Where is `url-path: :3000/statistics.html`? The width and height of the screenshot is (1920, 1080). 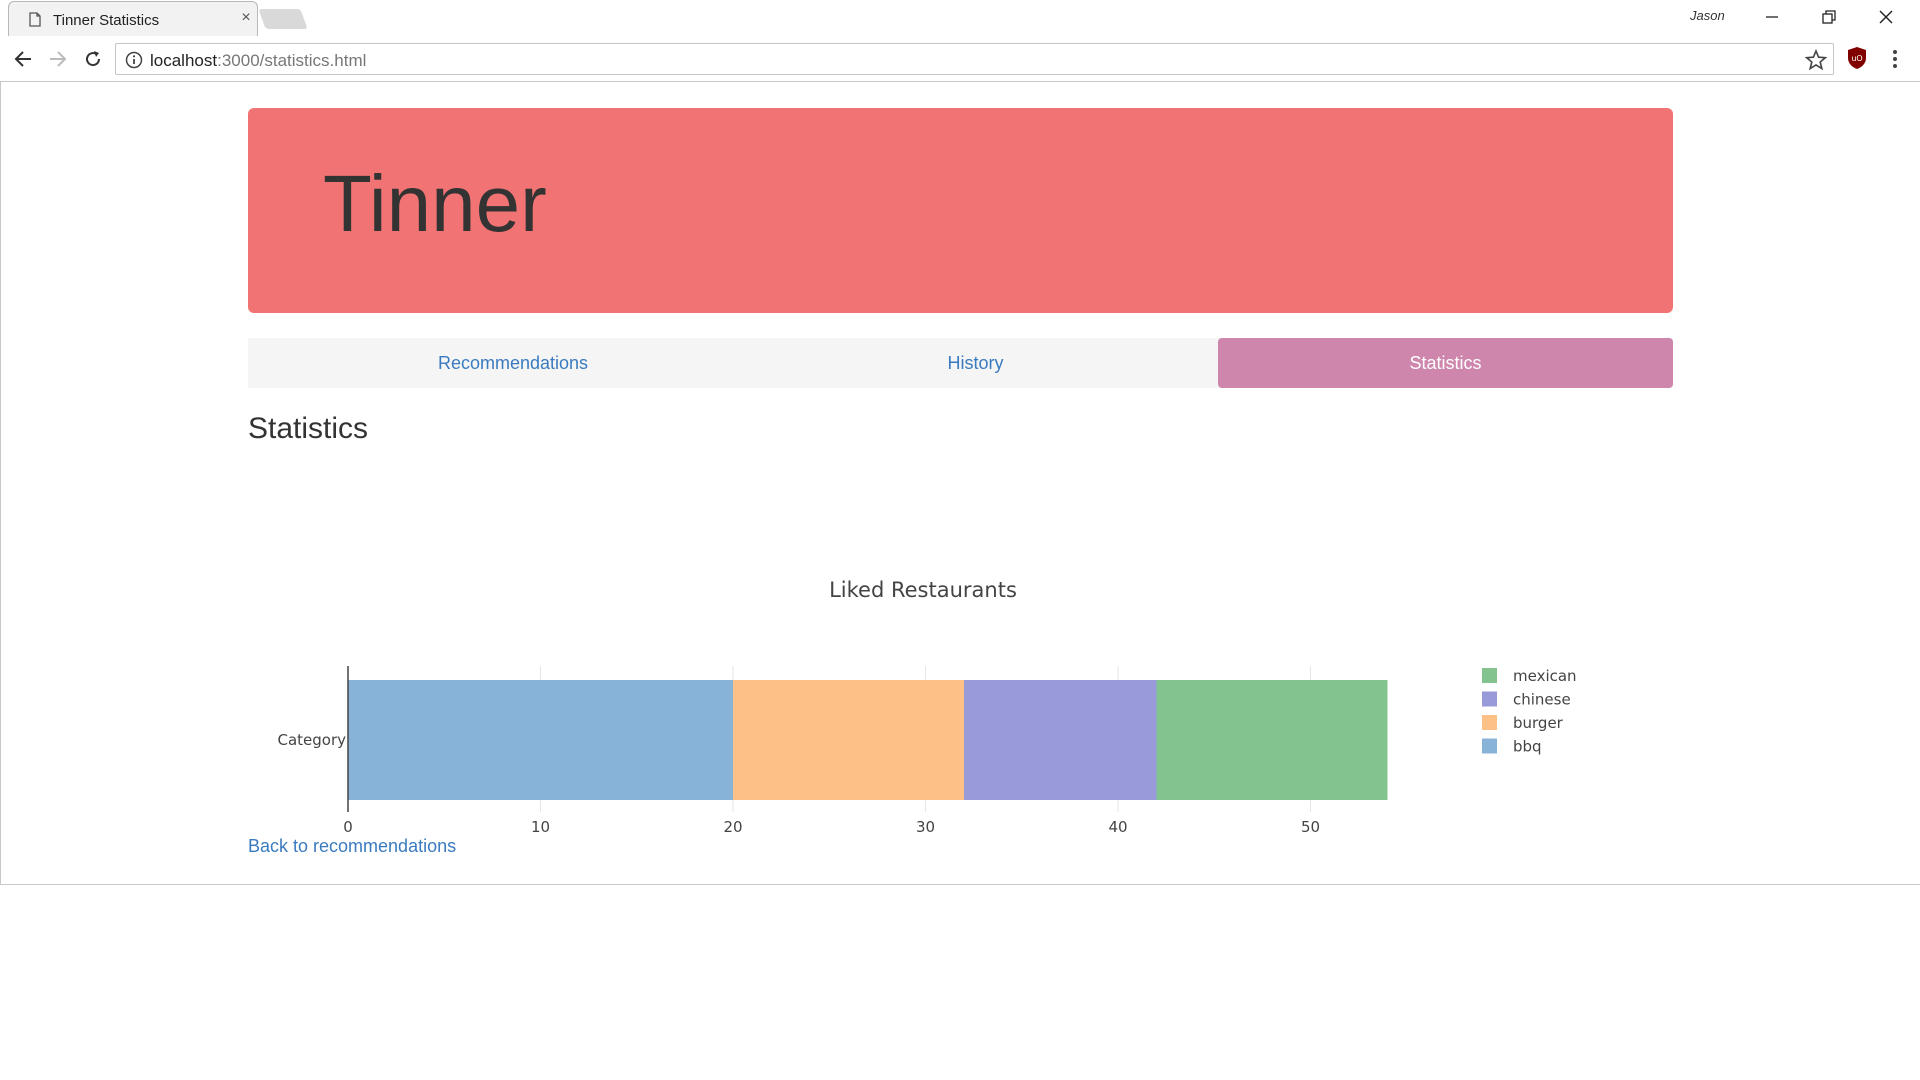
url-path: :3000/statistics.html is located at coordinates (292, 60).